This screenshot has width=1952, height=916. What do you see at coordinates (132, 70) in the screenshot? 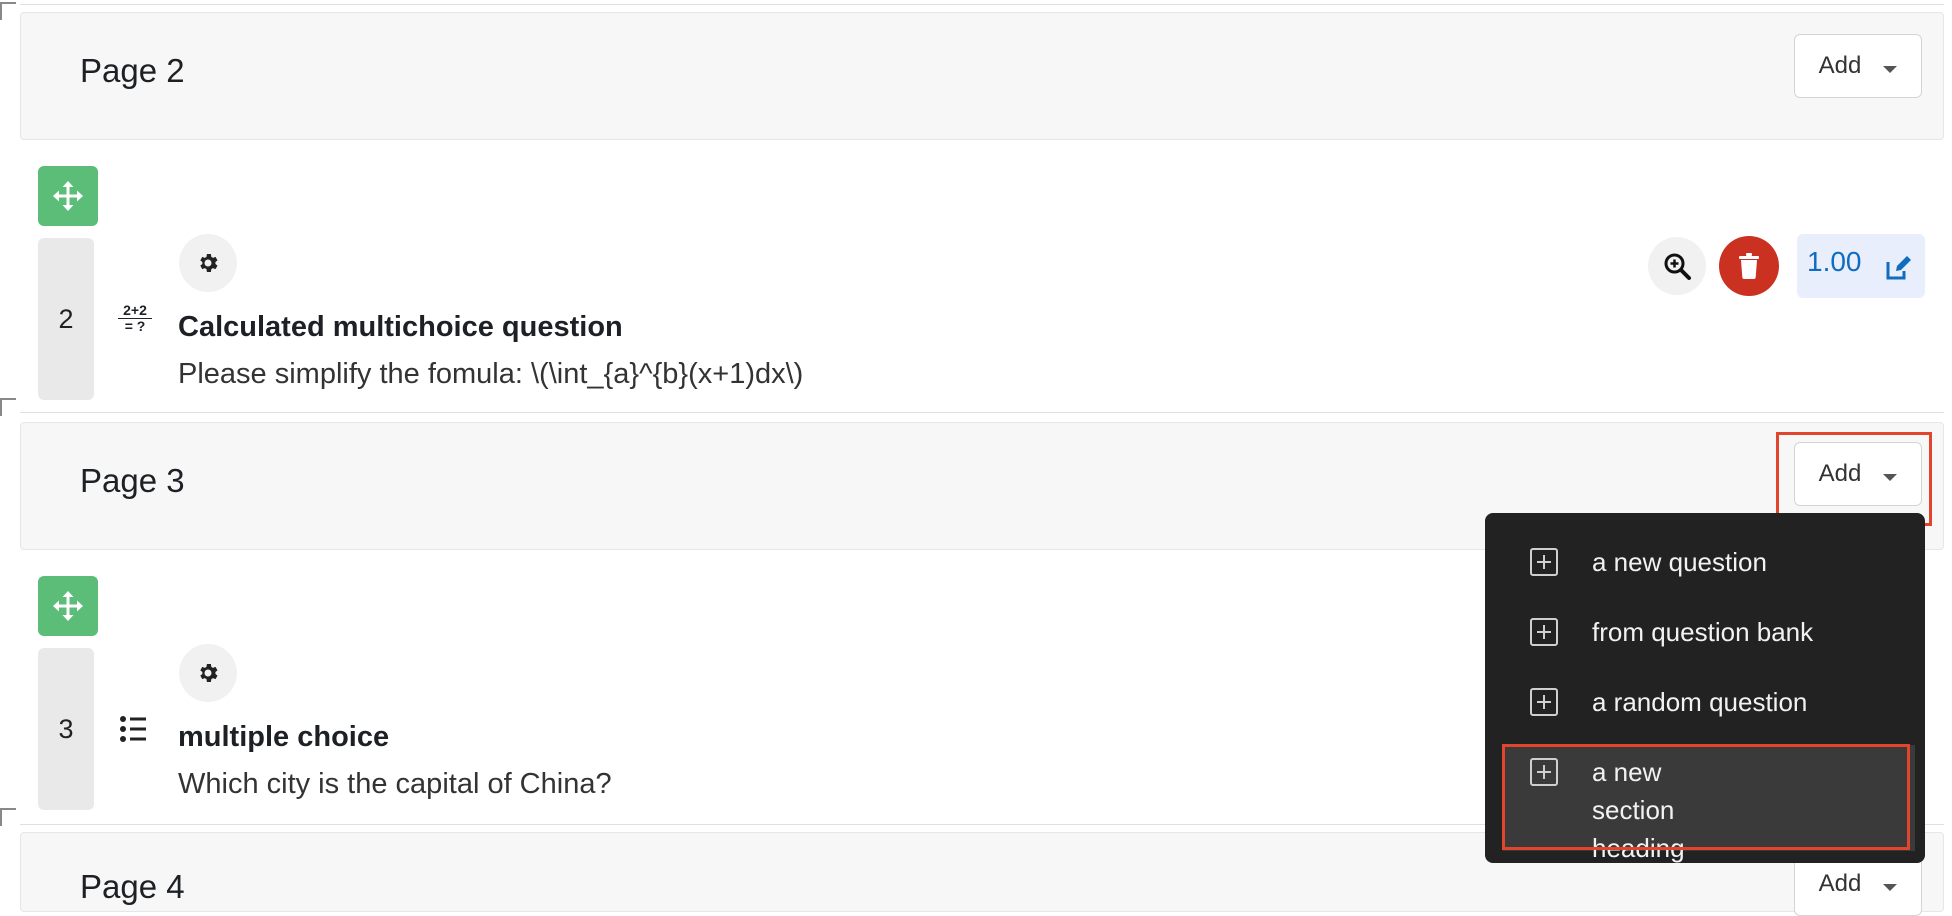
I see `page-2-title: Page 2` at bounding box center [132, 70].